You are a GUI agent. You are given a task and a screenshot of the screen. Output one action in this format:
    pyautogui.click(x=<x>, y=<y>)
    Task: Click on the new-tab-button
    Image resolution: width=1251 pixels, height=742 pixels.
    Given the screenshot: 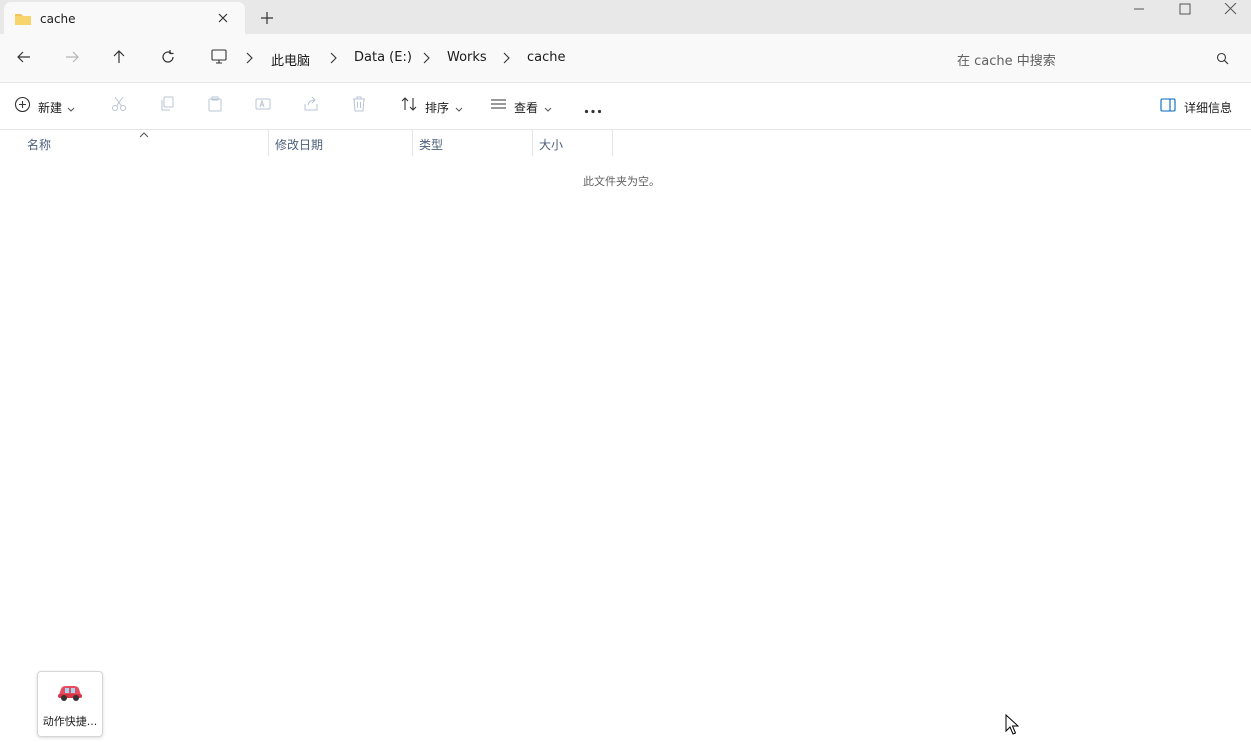 What is the action you would take?
    pyautogui.click(x=267, y=20)
    